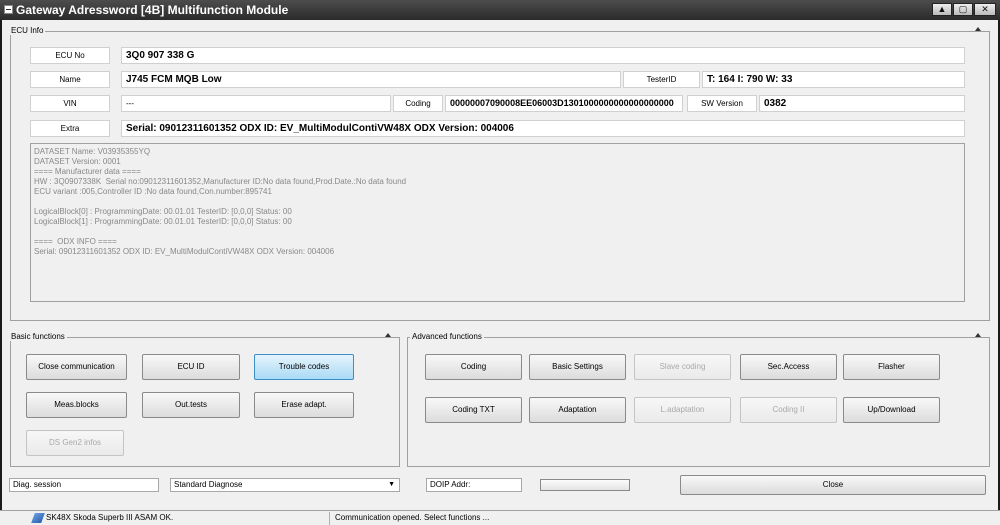 The width and height of the screenshot is (1000, 525). What do you see at coordinates (474, 485) in the screenshot?
I see `doip-addr-field: DOIP Addr:` at bounding box center [474, 485].